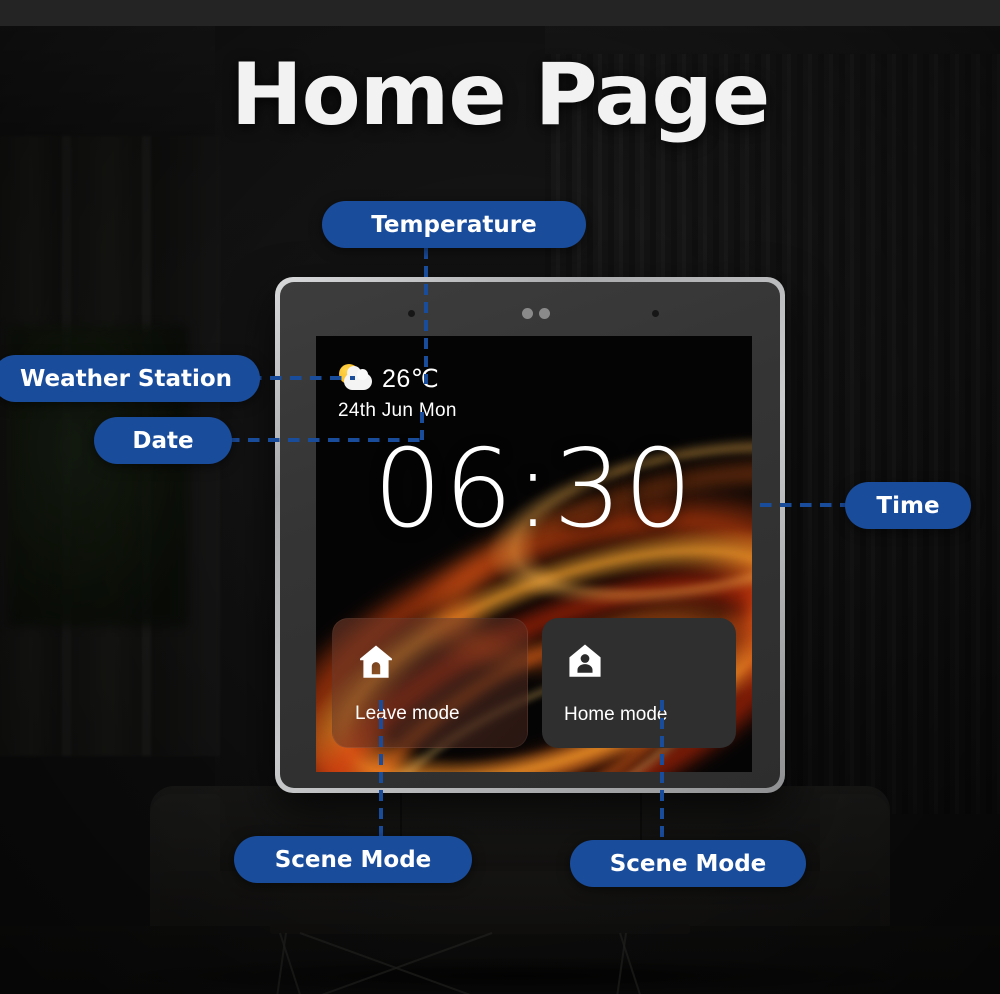 This screenshot has width=1000, height=994. I want to click on connector-weather-station, so click(302, 378).